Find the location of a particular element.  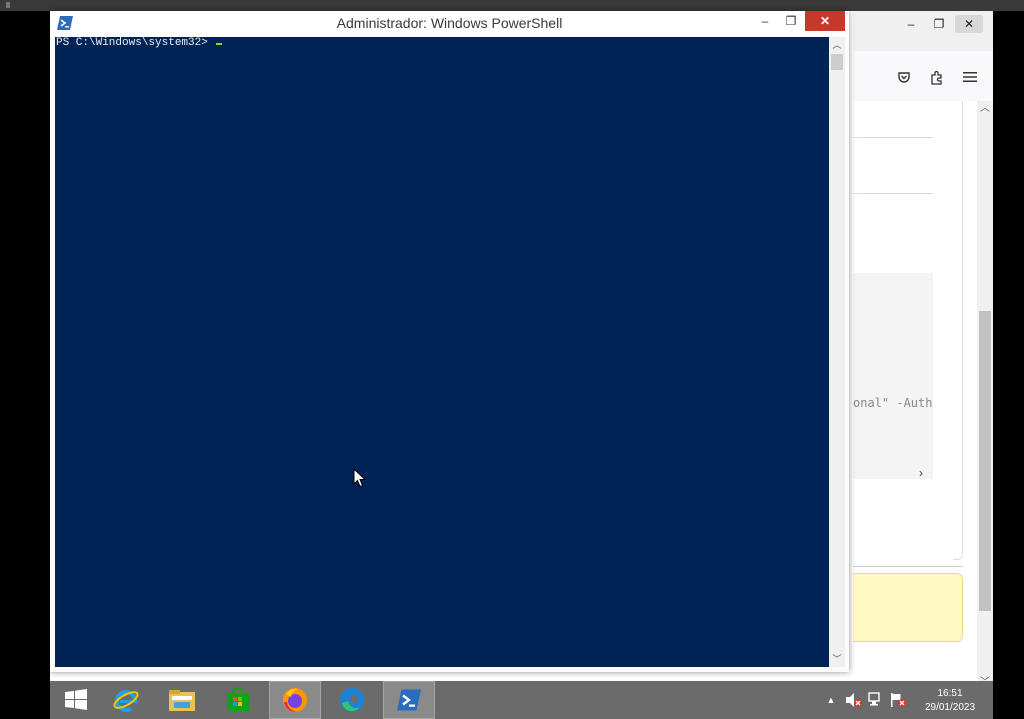

windows-logo-icon is located at coordinates (76, 699).